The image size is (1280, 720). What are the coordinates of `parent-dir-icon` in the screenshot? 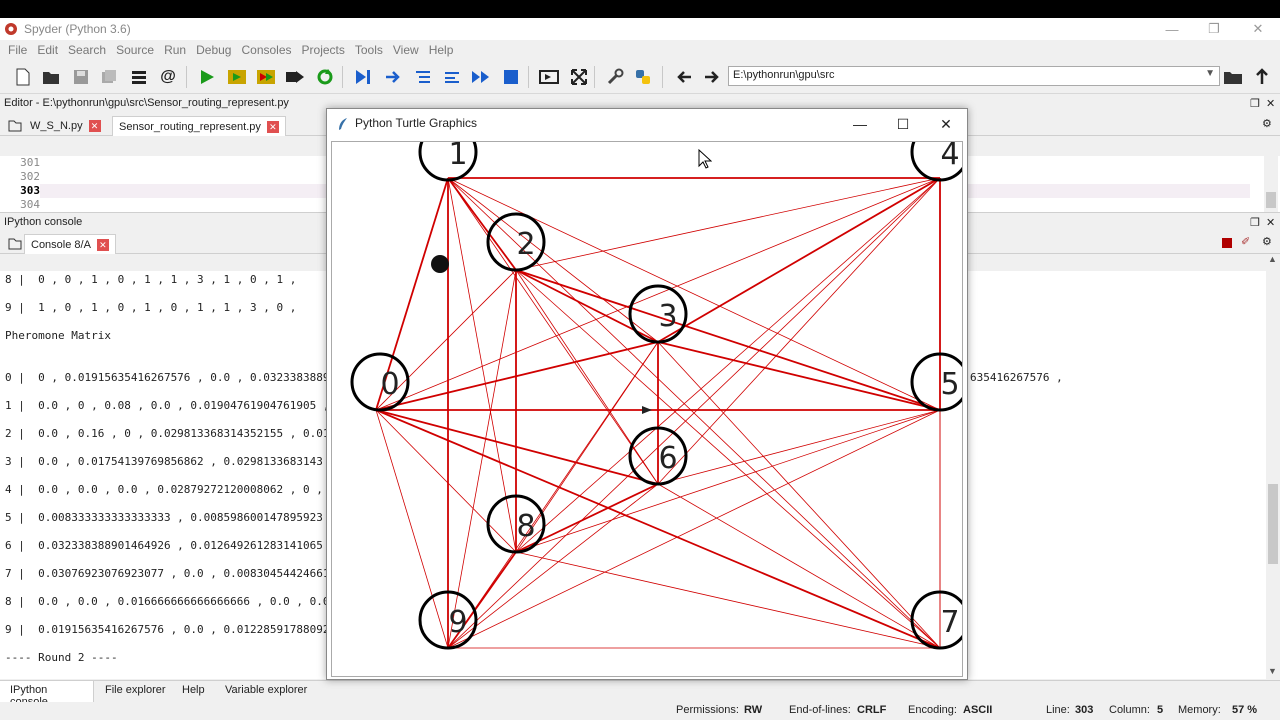 It's located at (1262, 77).